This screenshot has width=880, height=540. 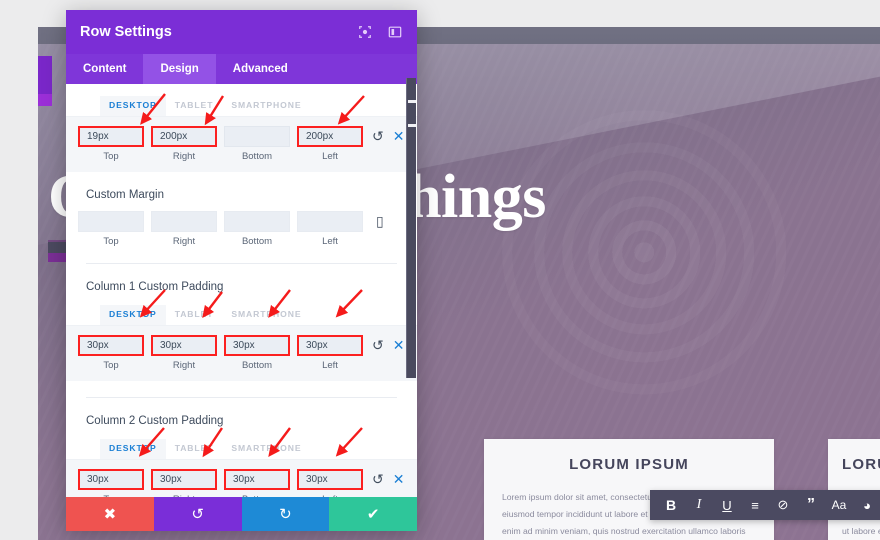 What do you see at coordinates (179, 69) in the screenshot?
I see `tab-design: Design` at bounding box center [179, 69].